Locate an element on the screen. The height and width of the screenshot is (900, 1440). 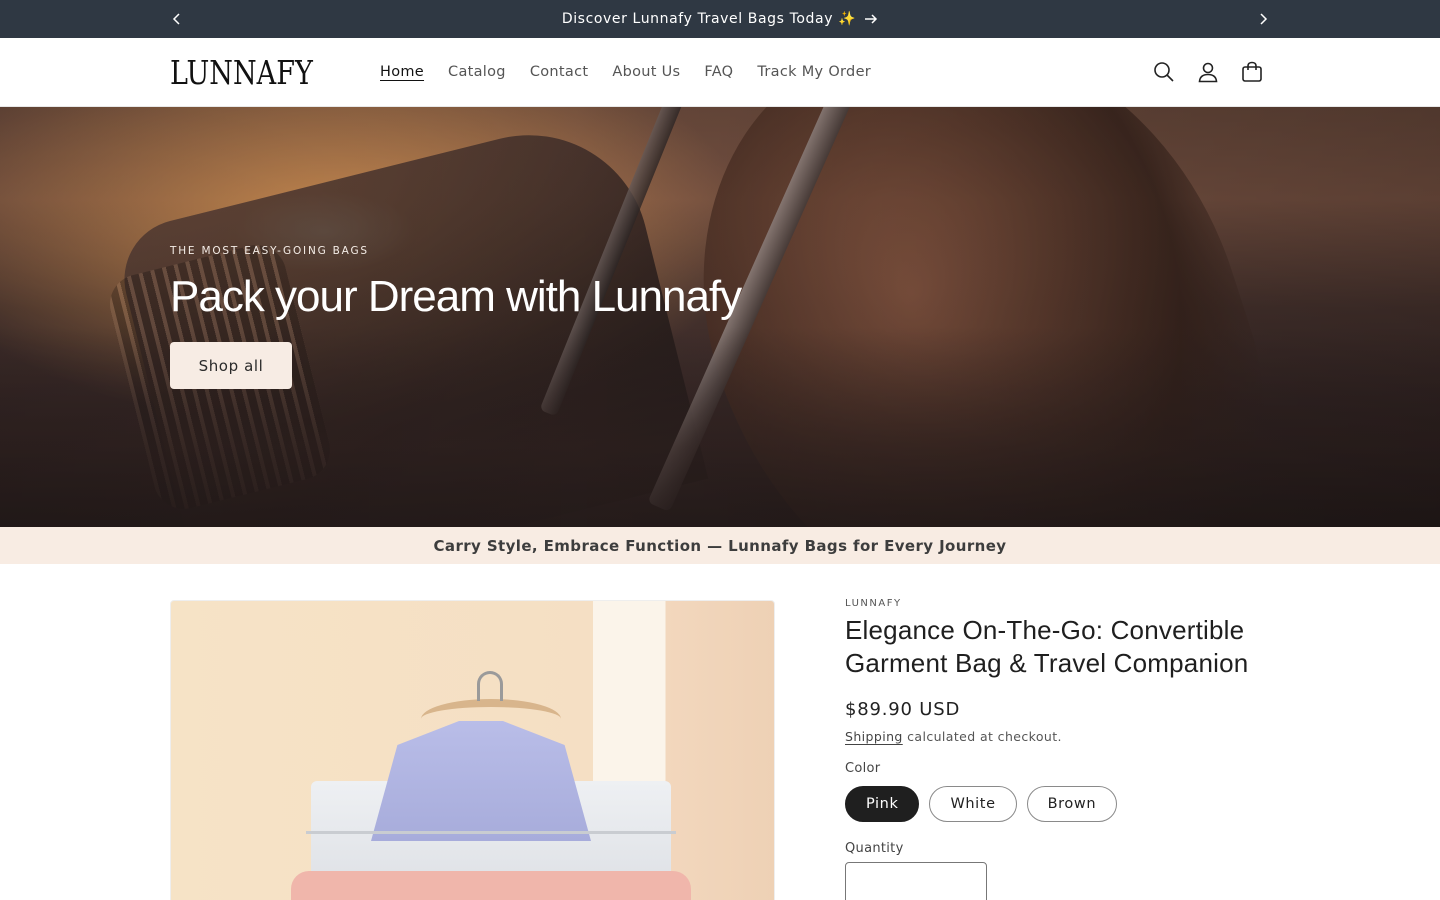
nav-catalog: Catalog is located at coordinates (477, 72).